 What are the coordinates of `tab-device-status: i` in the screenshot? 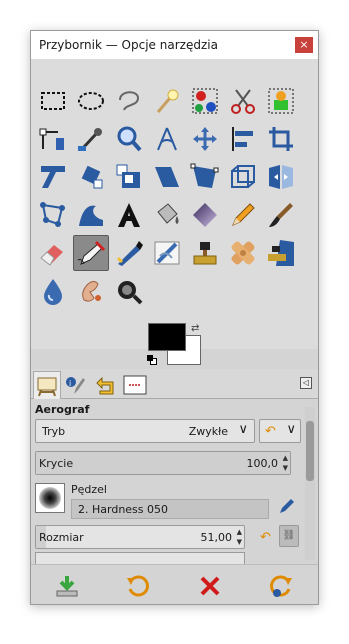 It's located at (75, 385).